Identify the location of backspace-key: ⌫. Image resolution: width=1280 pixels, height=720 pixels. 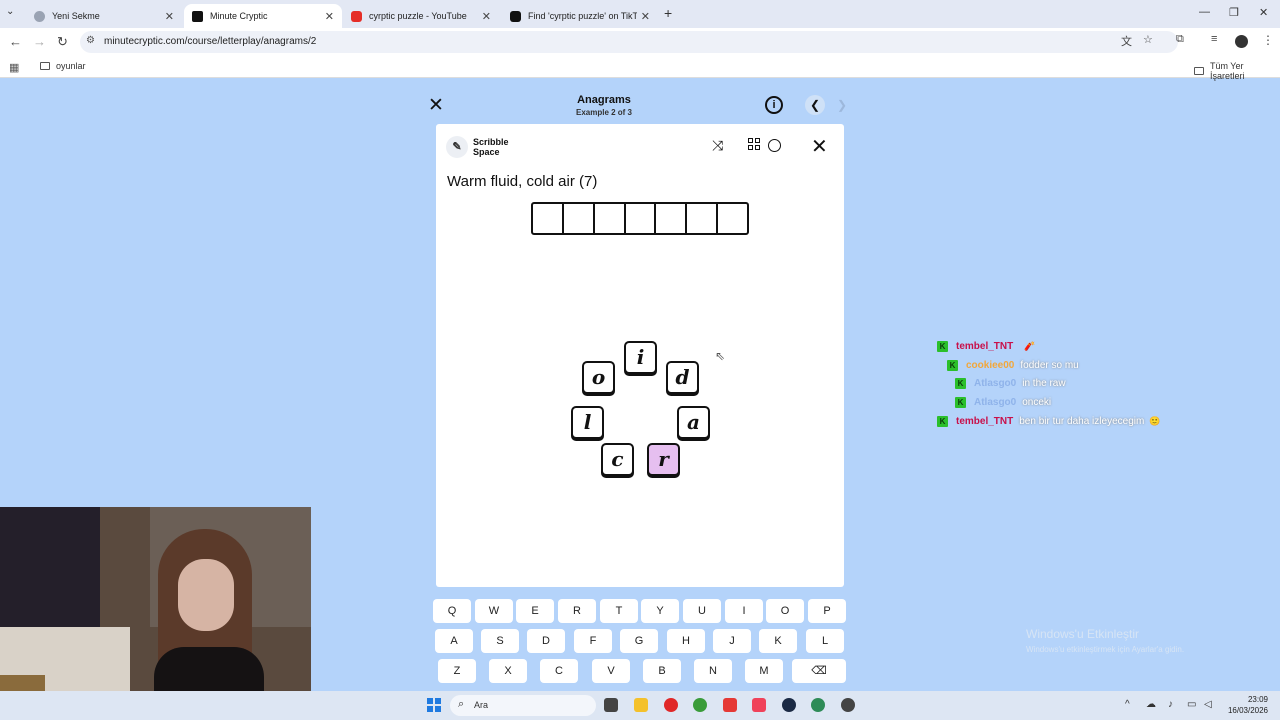
(819, 671).